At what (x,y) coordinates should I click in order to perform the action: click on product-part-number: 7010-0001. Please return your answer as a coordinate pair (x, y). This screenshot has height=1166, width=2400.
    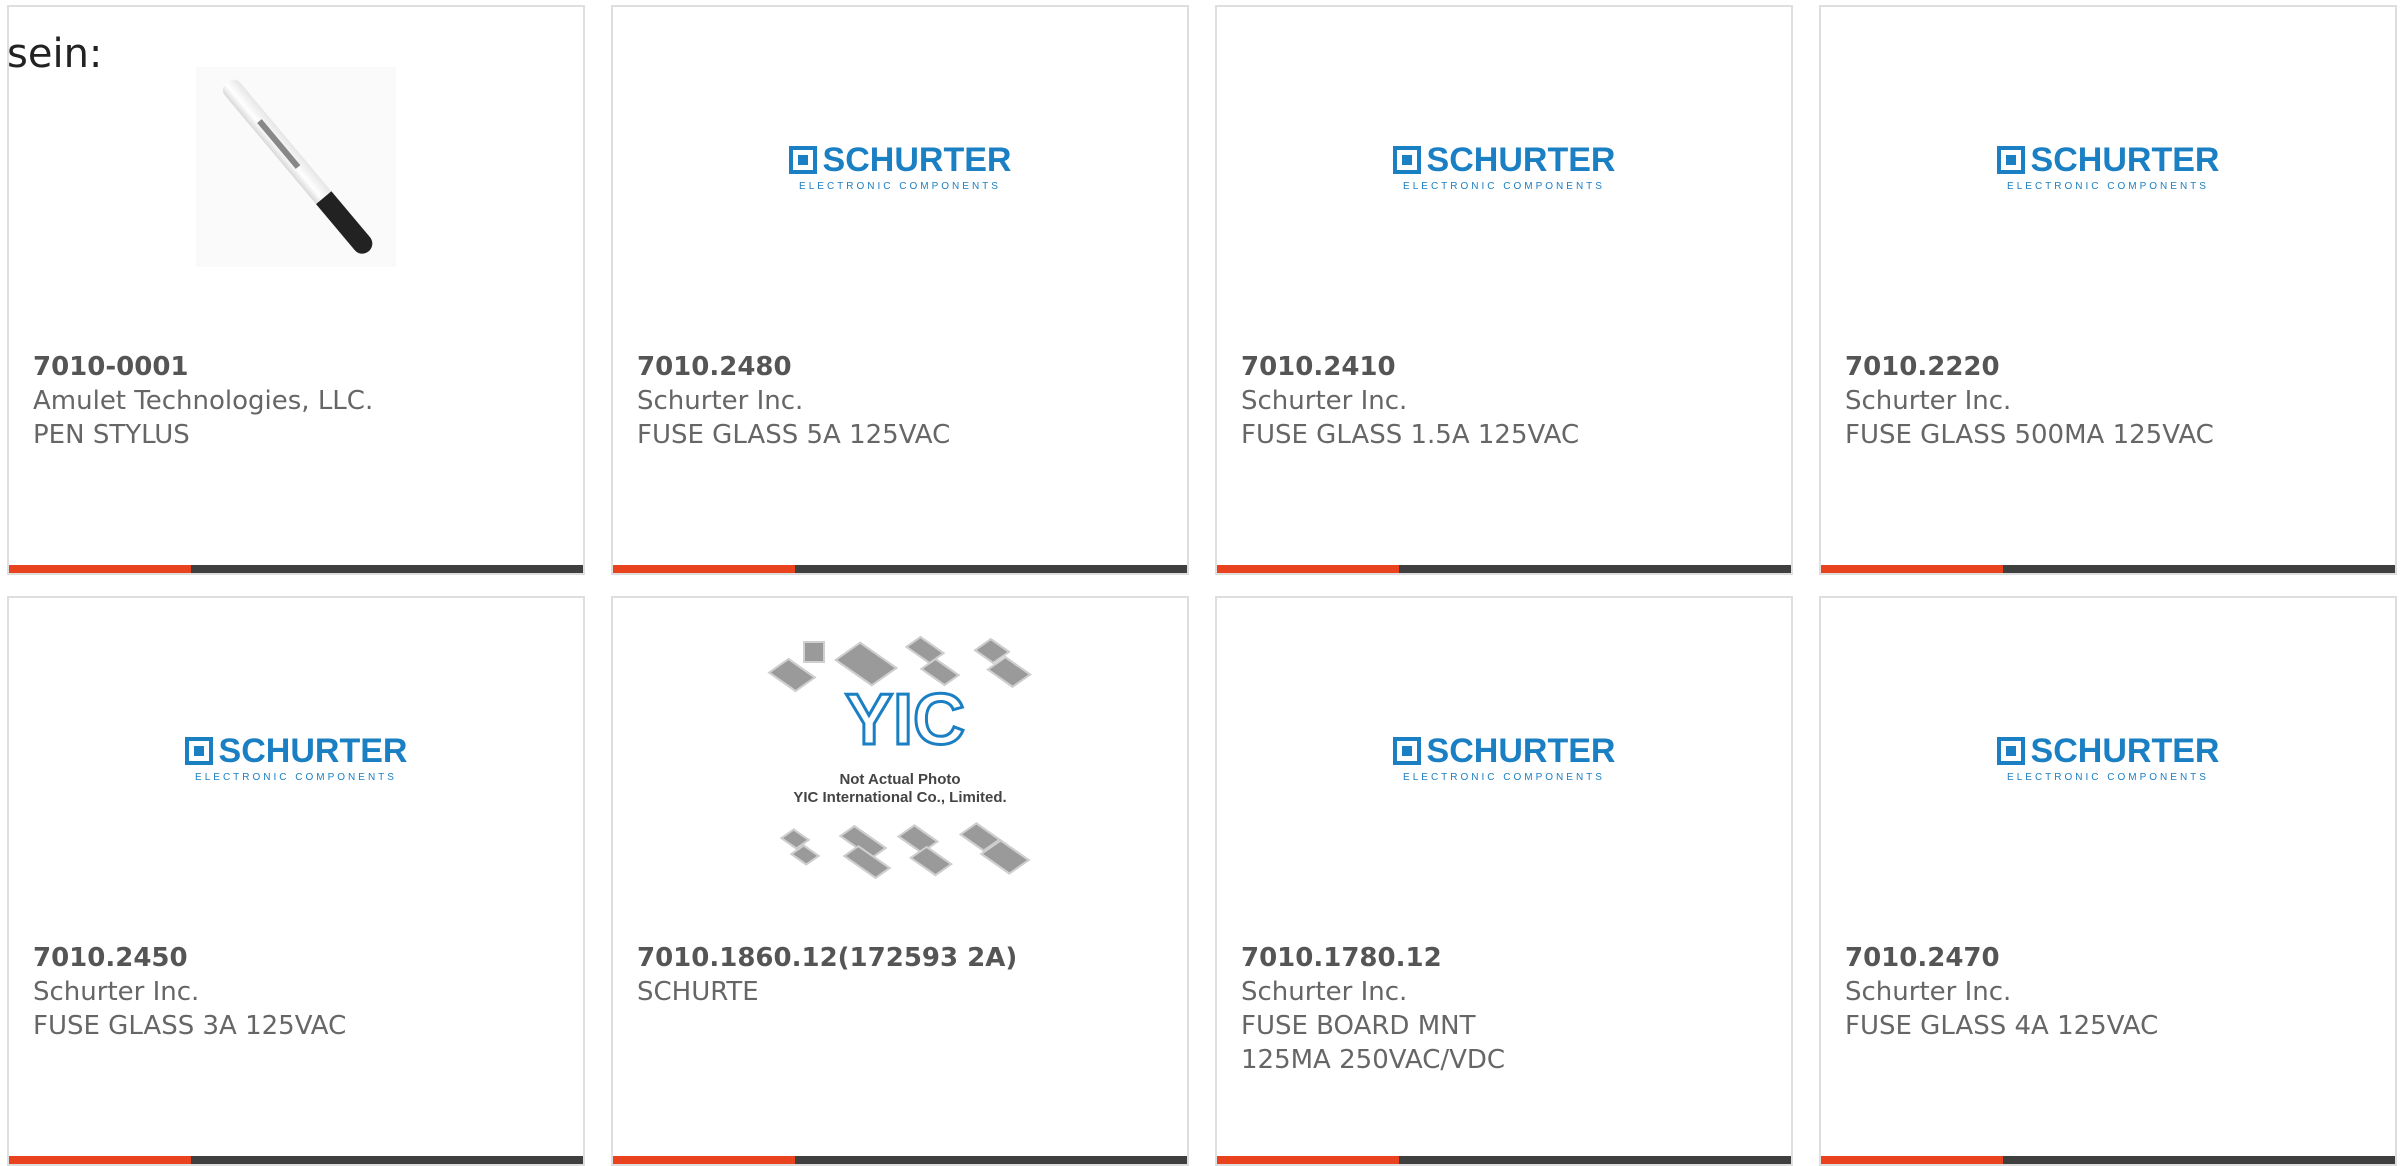
    Looking at the image, I should click on (298, 367).